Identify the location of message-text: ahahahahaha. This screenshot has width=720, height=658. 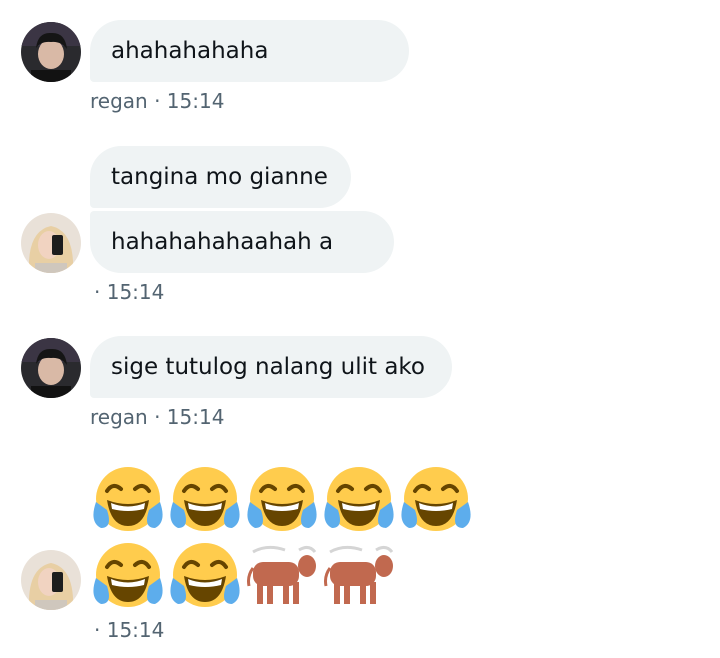
(190, 51).